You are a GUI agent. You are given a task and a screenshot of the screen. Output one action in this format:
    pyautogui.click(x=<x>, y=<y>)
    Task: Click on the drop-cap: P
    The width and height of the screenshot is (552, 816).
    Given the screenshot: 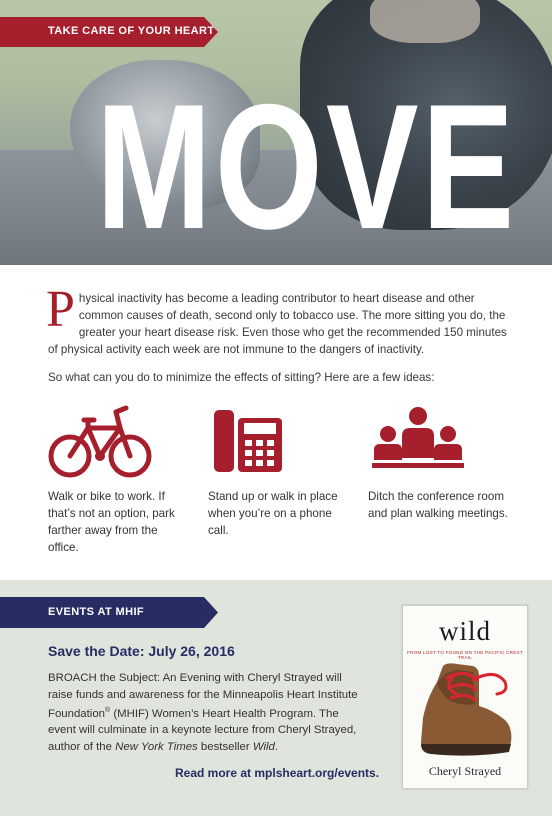 What is the action you would take?
    pyautogui.click(x=60, y=309)
    